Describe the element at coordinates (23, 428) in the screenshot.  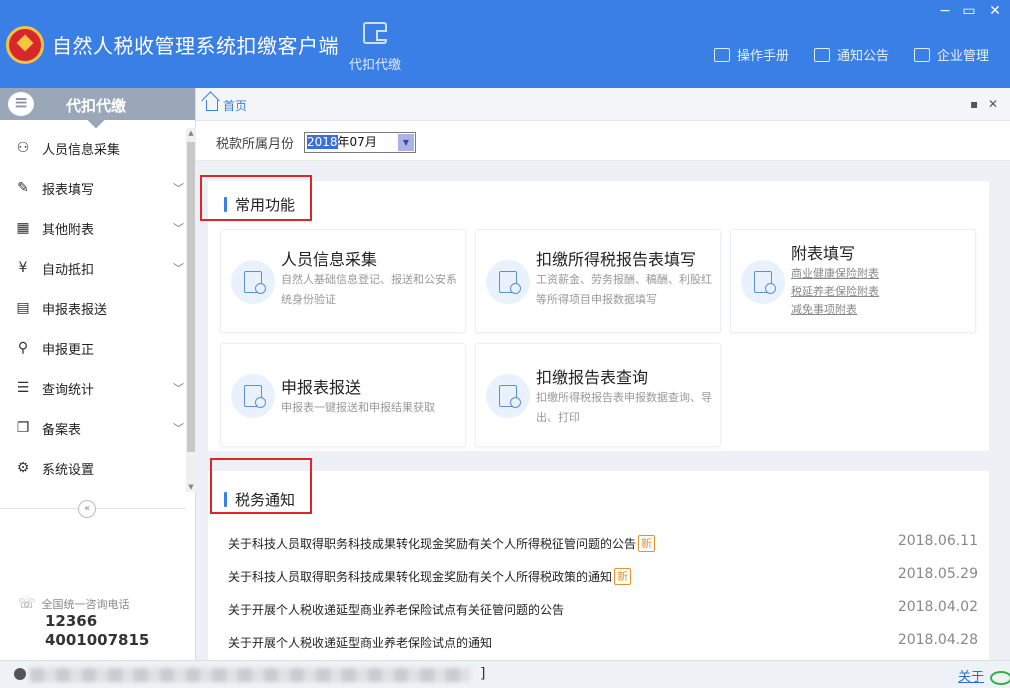
I see `document-icon: ❐` at that location.